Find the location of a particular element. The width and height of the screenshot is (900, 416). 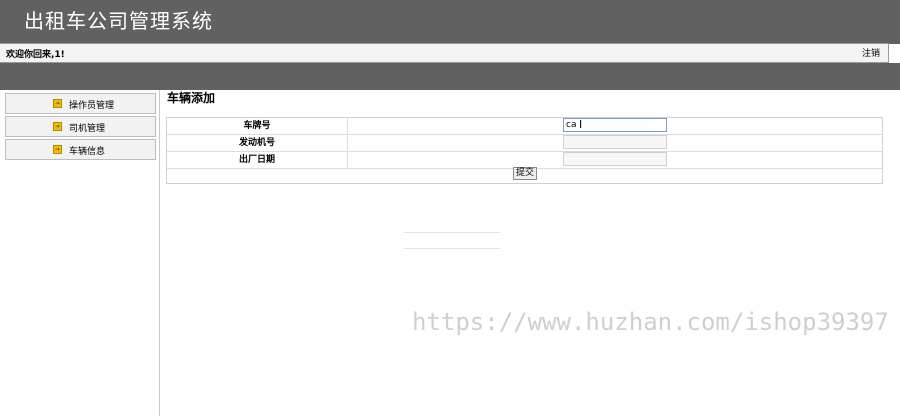

sidebar-item-label: 车辆信息 is located at coordinates (87, 152).